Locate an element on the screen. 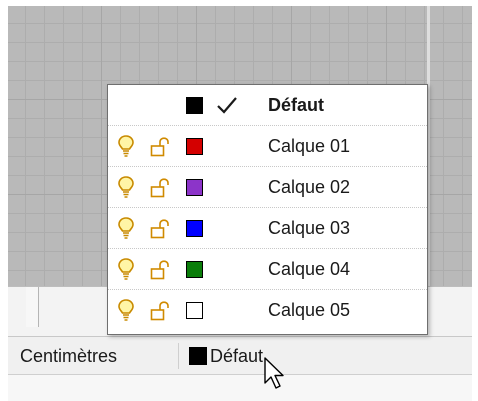 This screenshot has width=478, height=401. layer-row-calque-04: Calque 04 is located at coordinates (267, 269).